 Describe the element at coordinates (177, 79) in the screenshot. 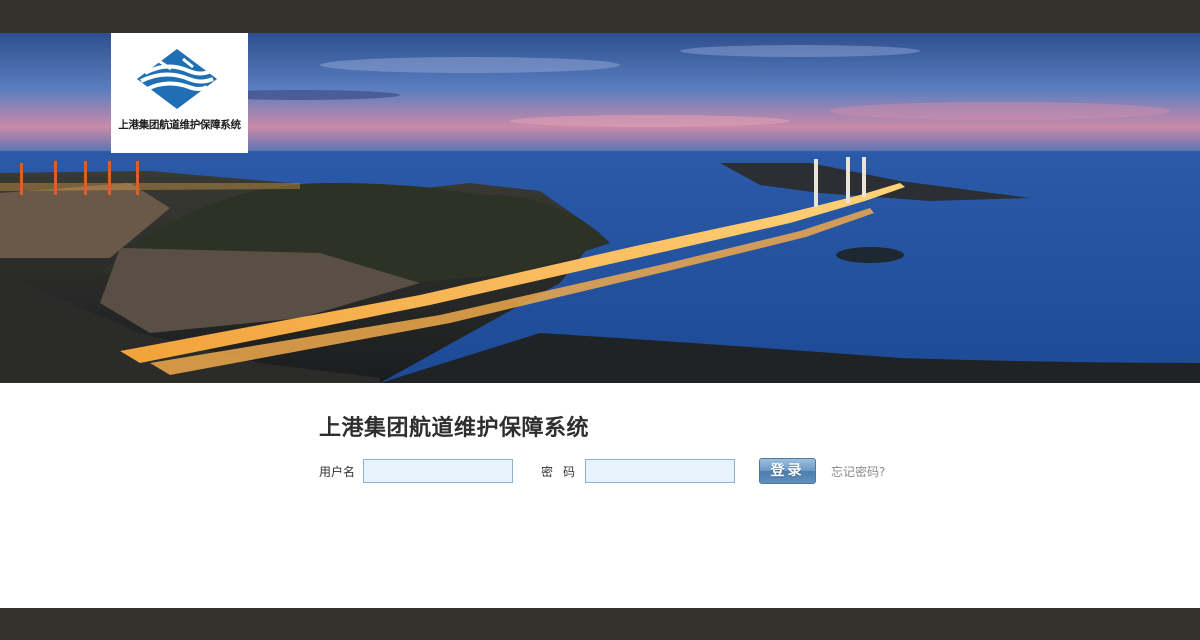

I see `wave-logo-icon` at that location.